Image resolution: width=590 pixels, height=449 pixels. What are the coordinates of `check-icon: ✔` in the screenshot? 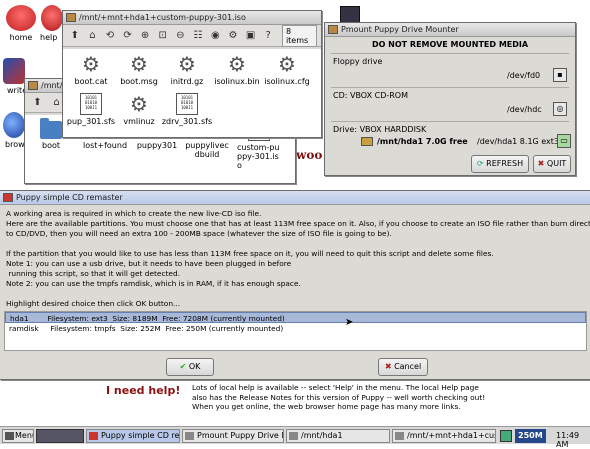 It's located at (183, 366).